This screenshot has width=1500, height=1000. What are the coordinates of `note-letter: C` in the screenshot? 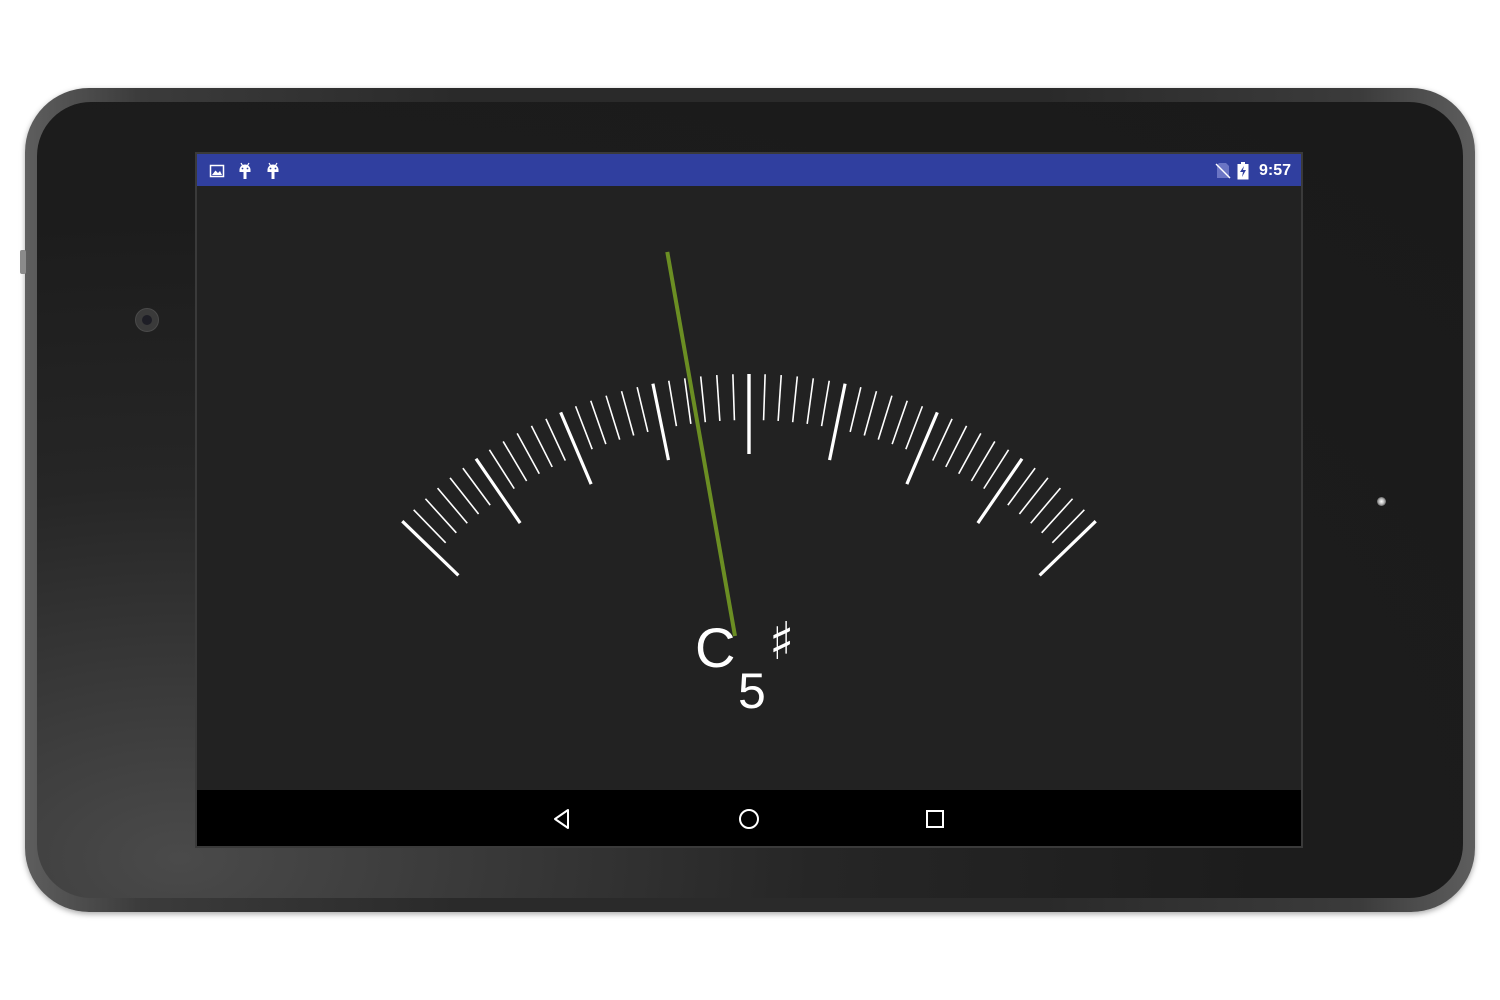 It's located at (715, 647).